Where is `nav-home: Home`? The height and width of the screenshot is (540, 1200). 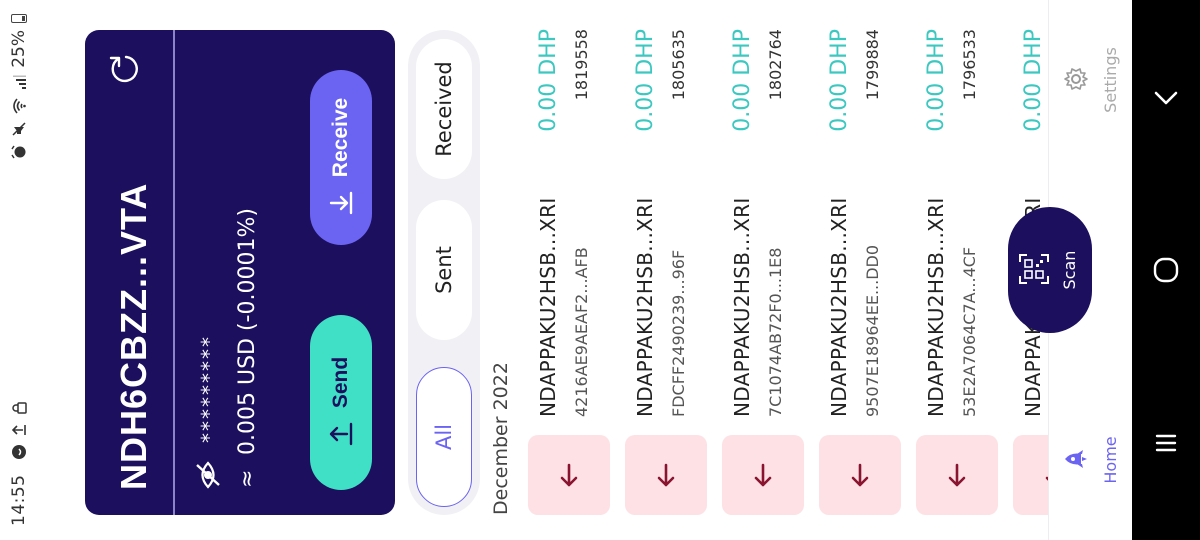
nav-home: Home is located at coordinates (1094, 460).